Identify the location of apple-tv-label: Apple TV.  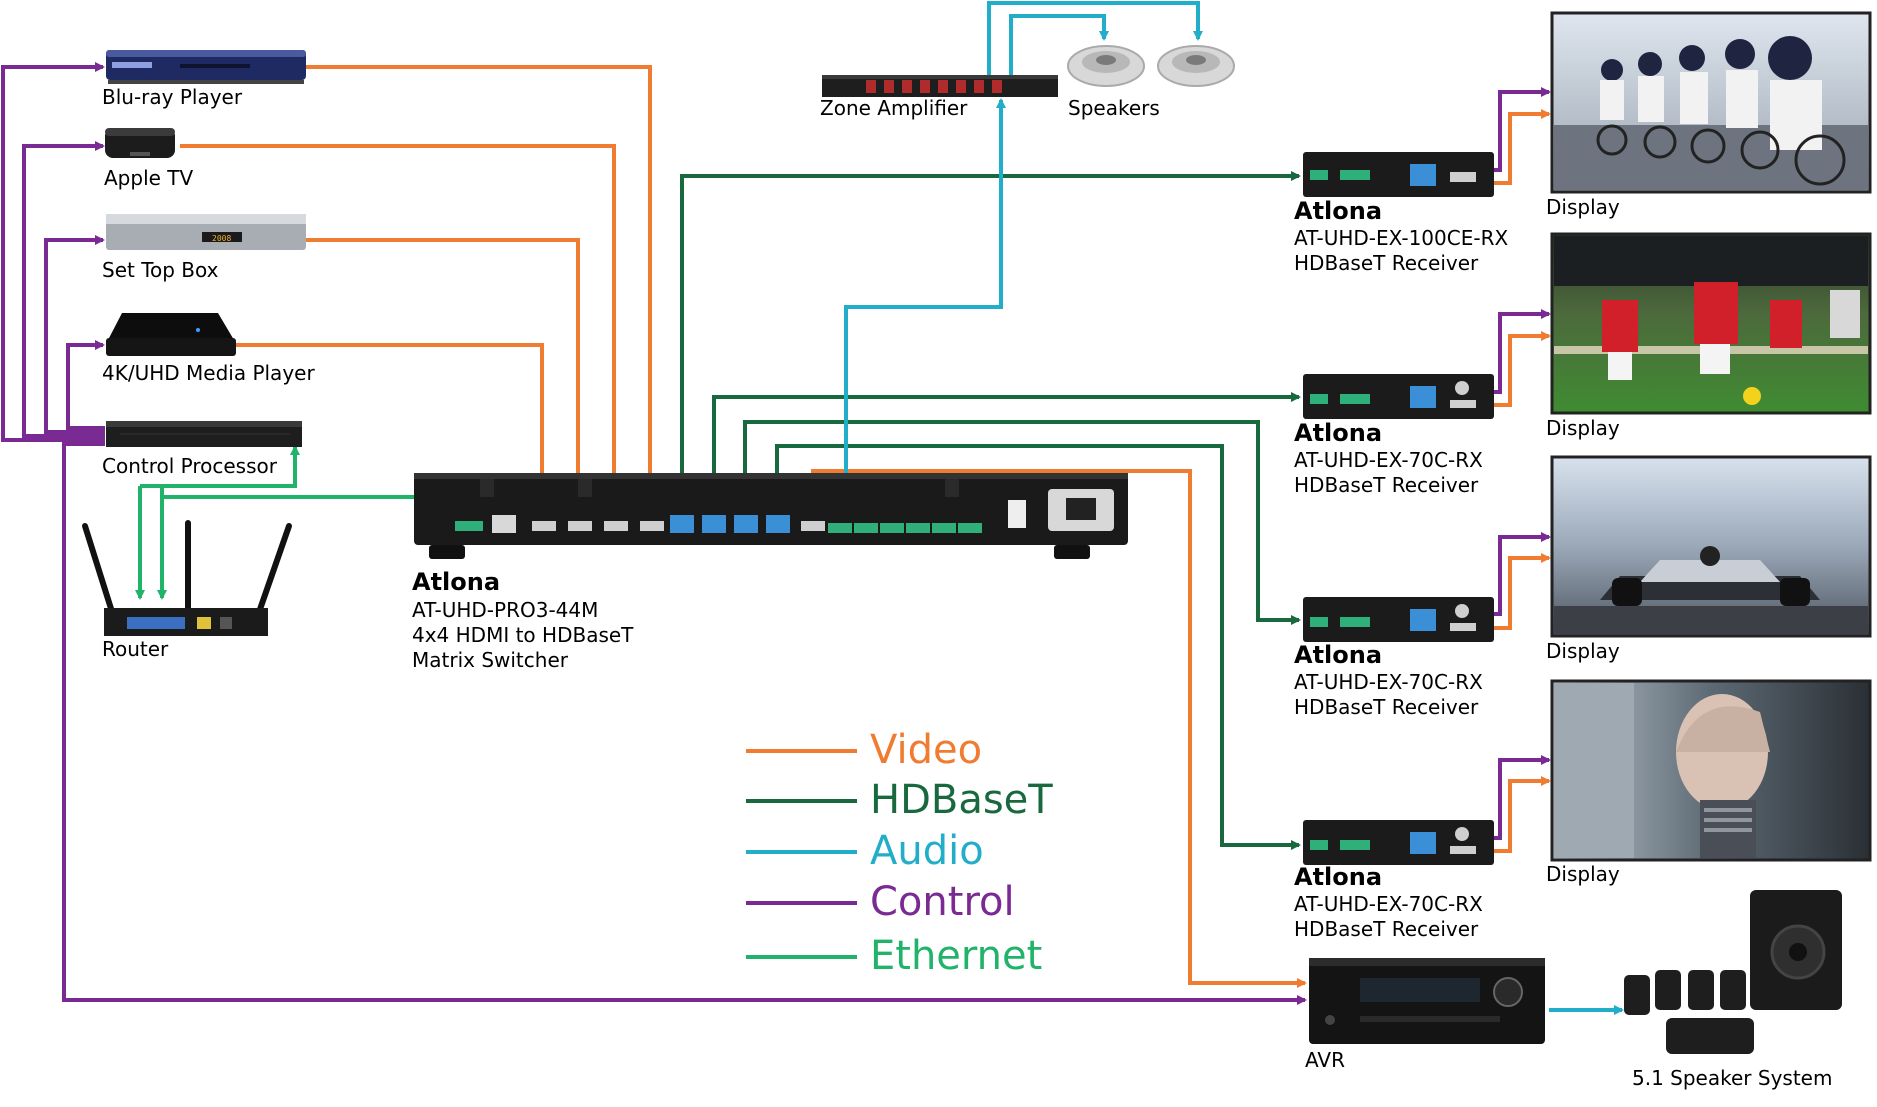
(149, 178).